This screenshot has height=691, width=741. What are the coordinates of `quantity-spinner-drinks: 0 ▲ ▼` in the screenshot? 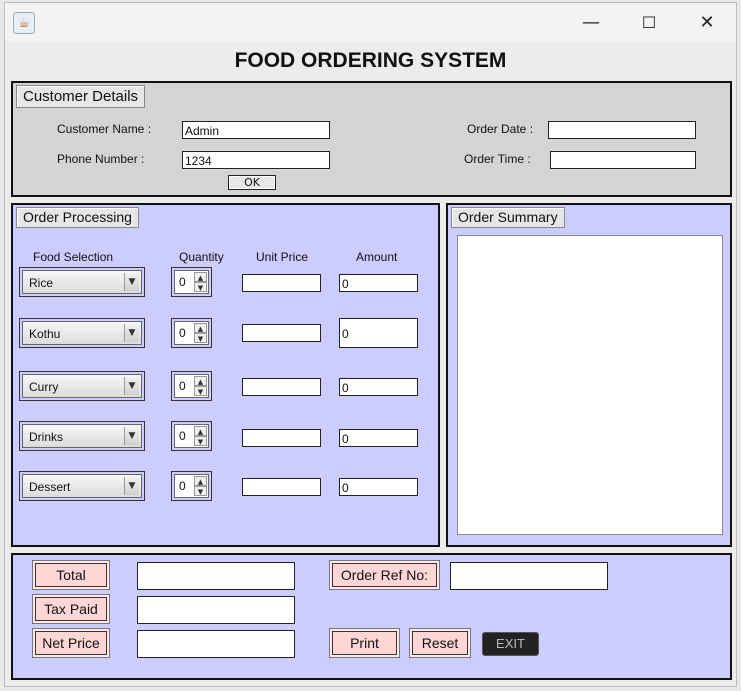 It's located at (191, 436).